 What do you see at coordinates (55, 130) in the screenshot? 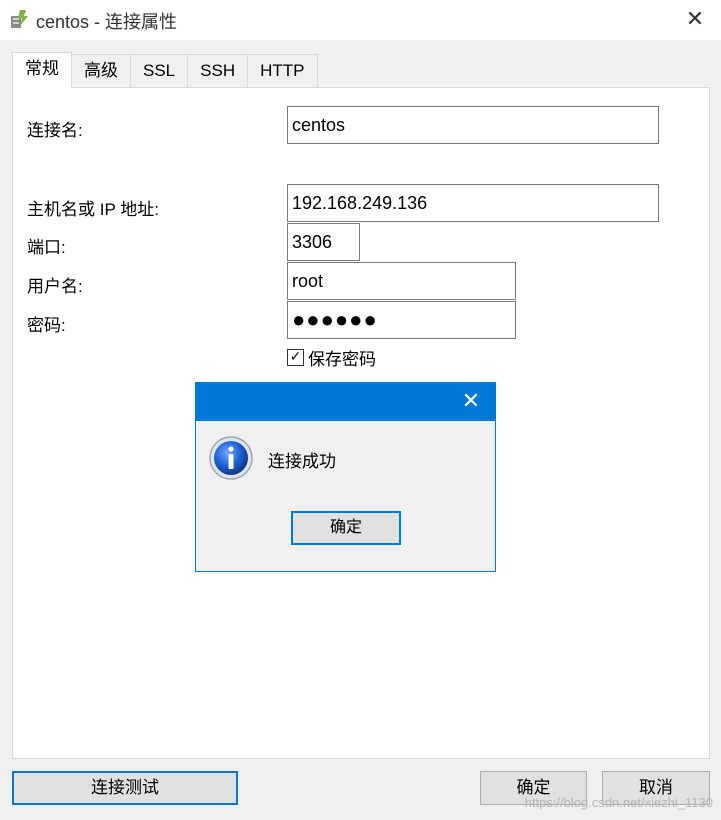
I see `connection-name-label: 连接名:` at bounding box center [55, 130].